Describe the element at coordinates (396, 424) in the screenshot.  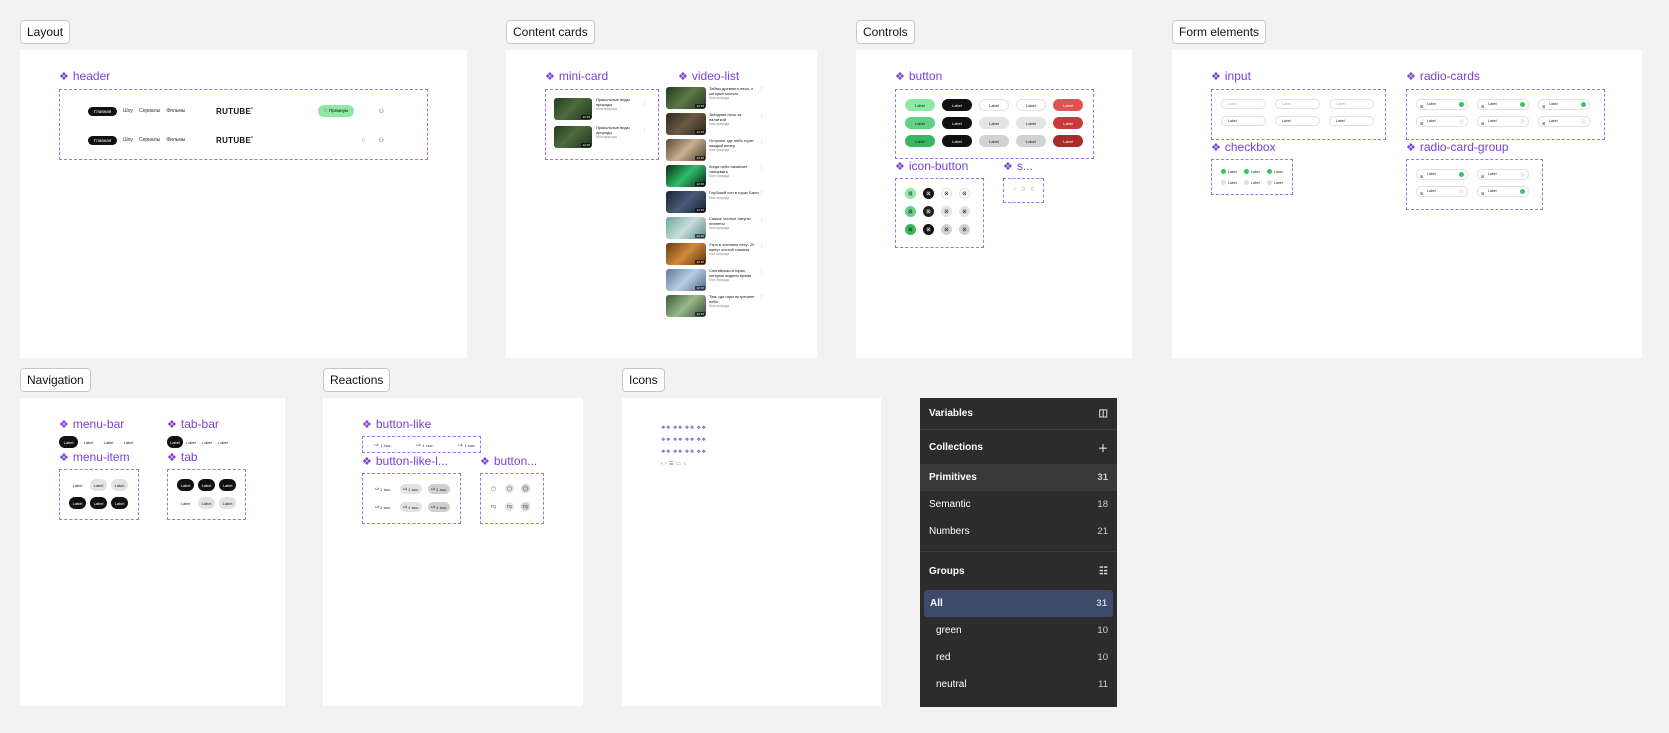
I see `component-title-button-like: ❖ button-like` at that location.